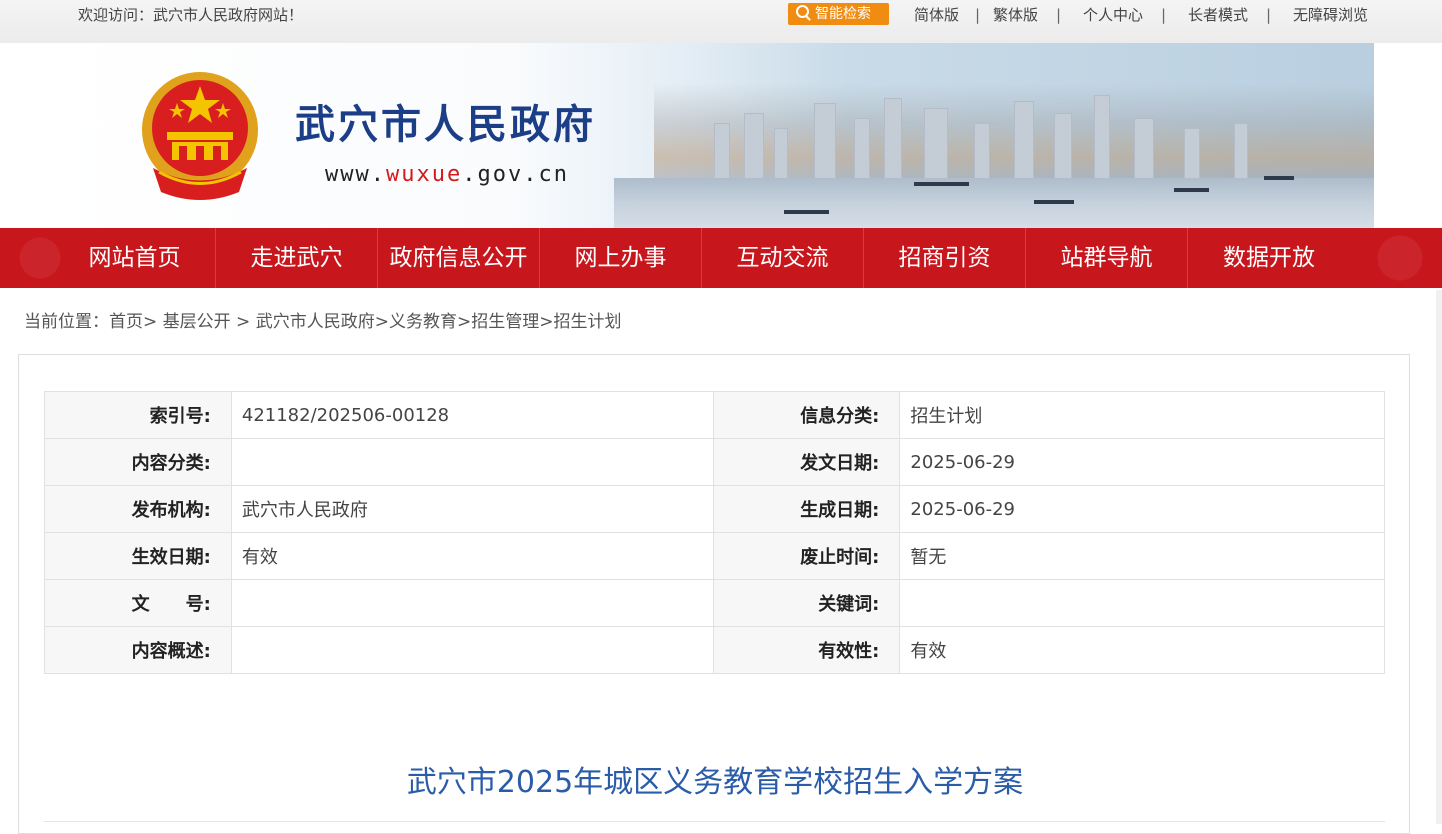 Image resolution: width=1442 pixels, height=834 pixels. Describe the element at coordinates (587, 322) in the screenshot. I see `breadcrumb-plan: 招生计划` at that location.